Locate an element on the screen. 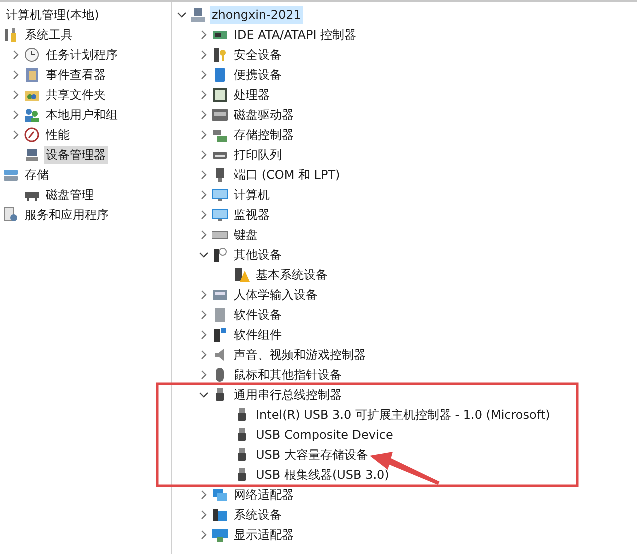 The image size is (637, 554). storage-controller-icon is located at coordinates (220, 135).